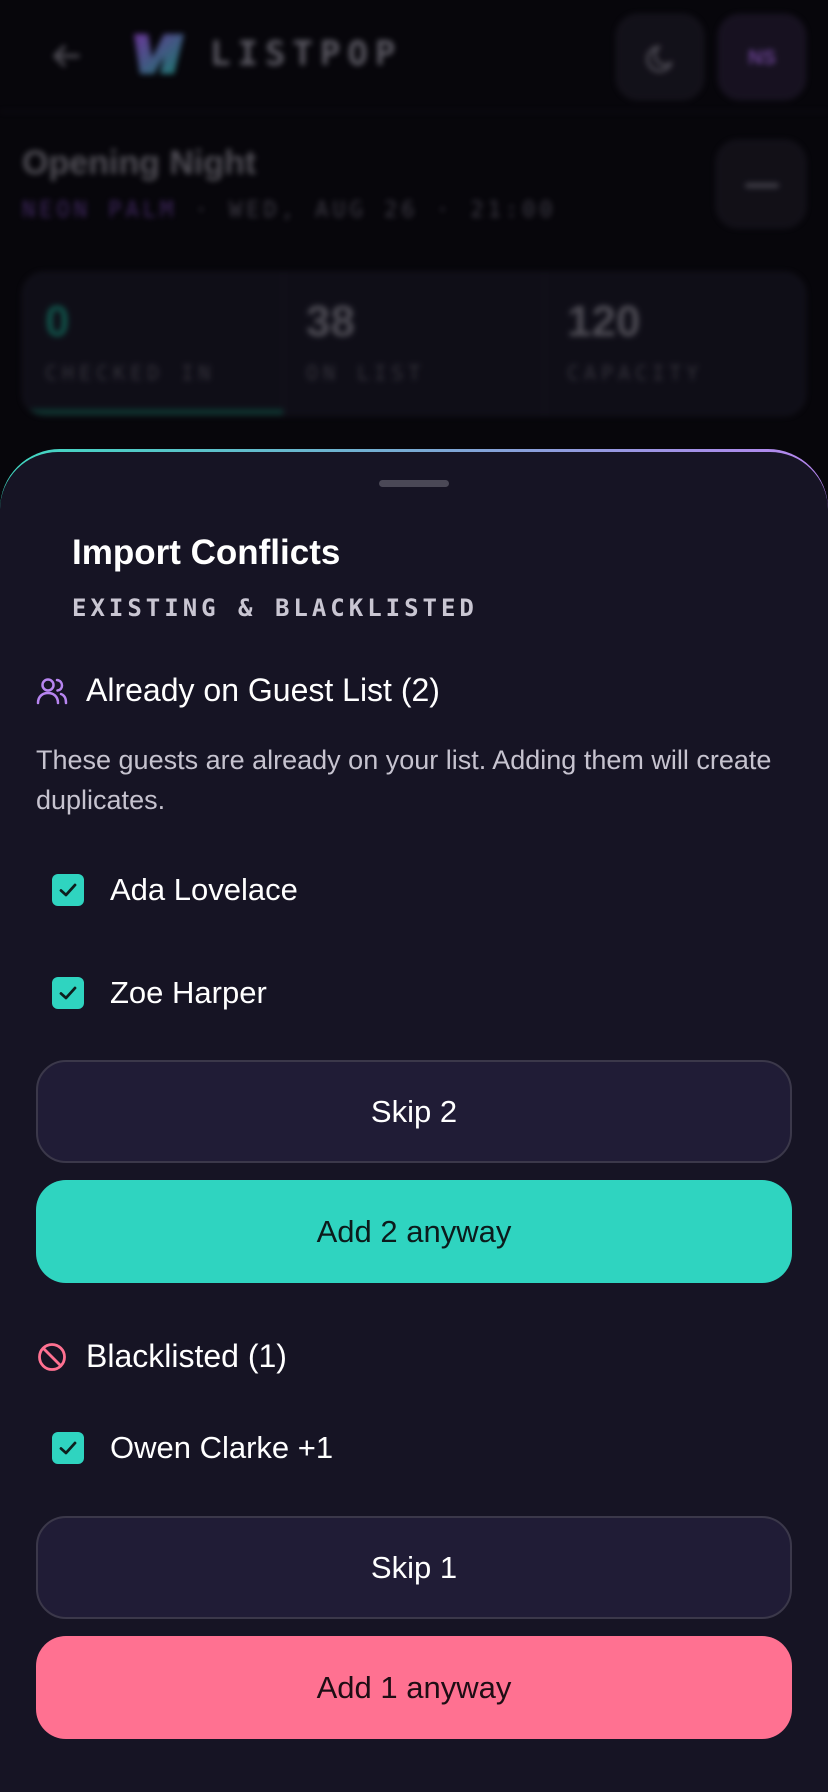 This screenshot has height=1792, width=828. I want to click on guest-name: Ada Lovelace, so click(204, 889).